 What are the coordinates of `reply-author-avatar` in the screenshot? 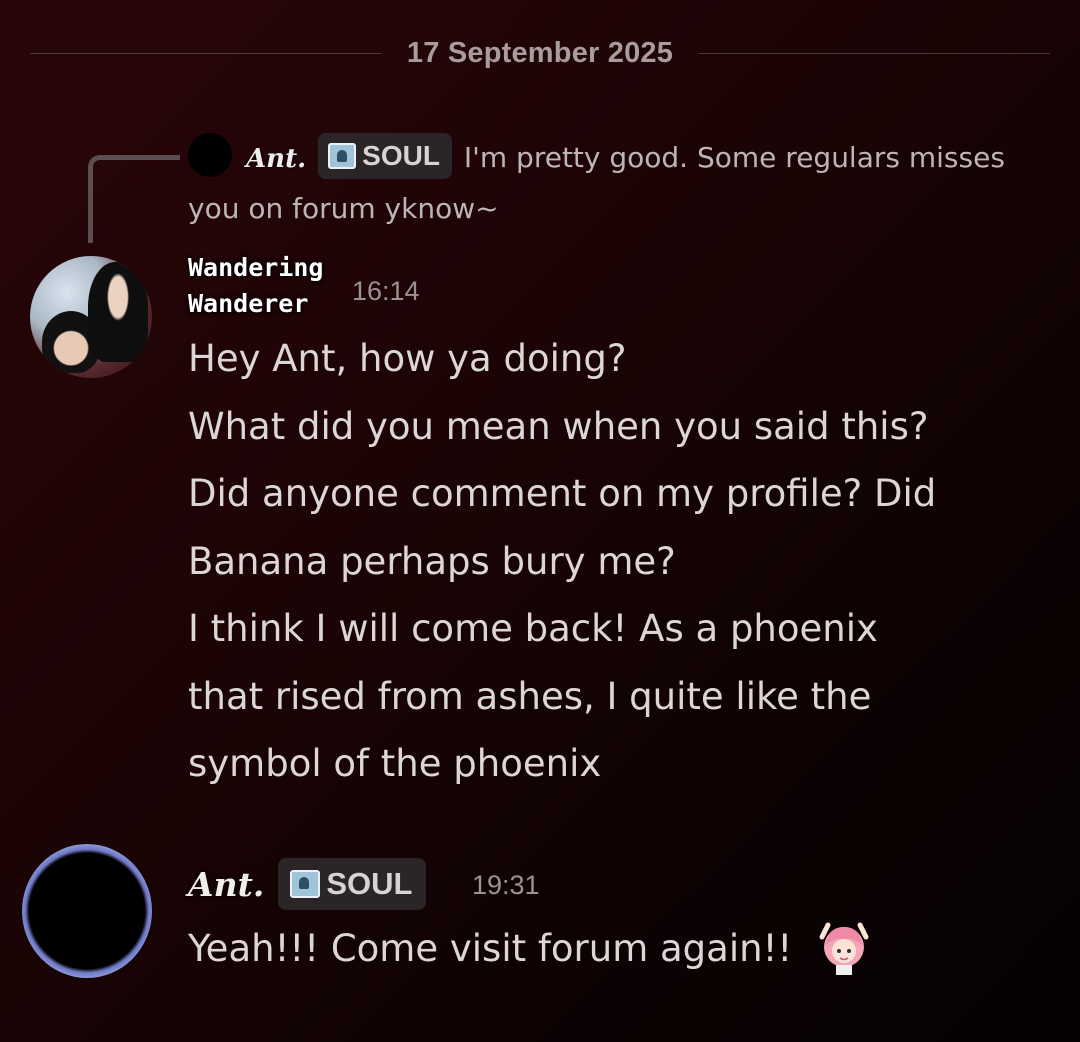 It's located at (210, 155).